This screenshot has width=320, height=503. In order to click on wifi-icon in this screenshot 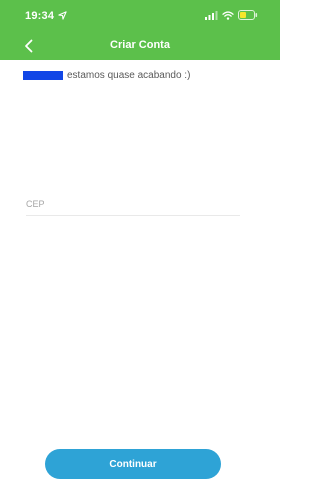, I will do `click(228, 15)`.